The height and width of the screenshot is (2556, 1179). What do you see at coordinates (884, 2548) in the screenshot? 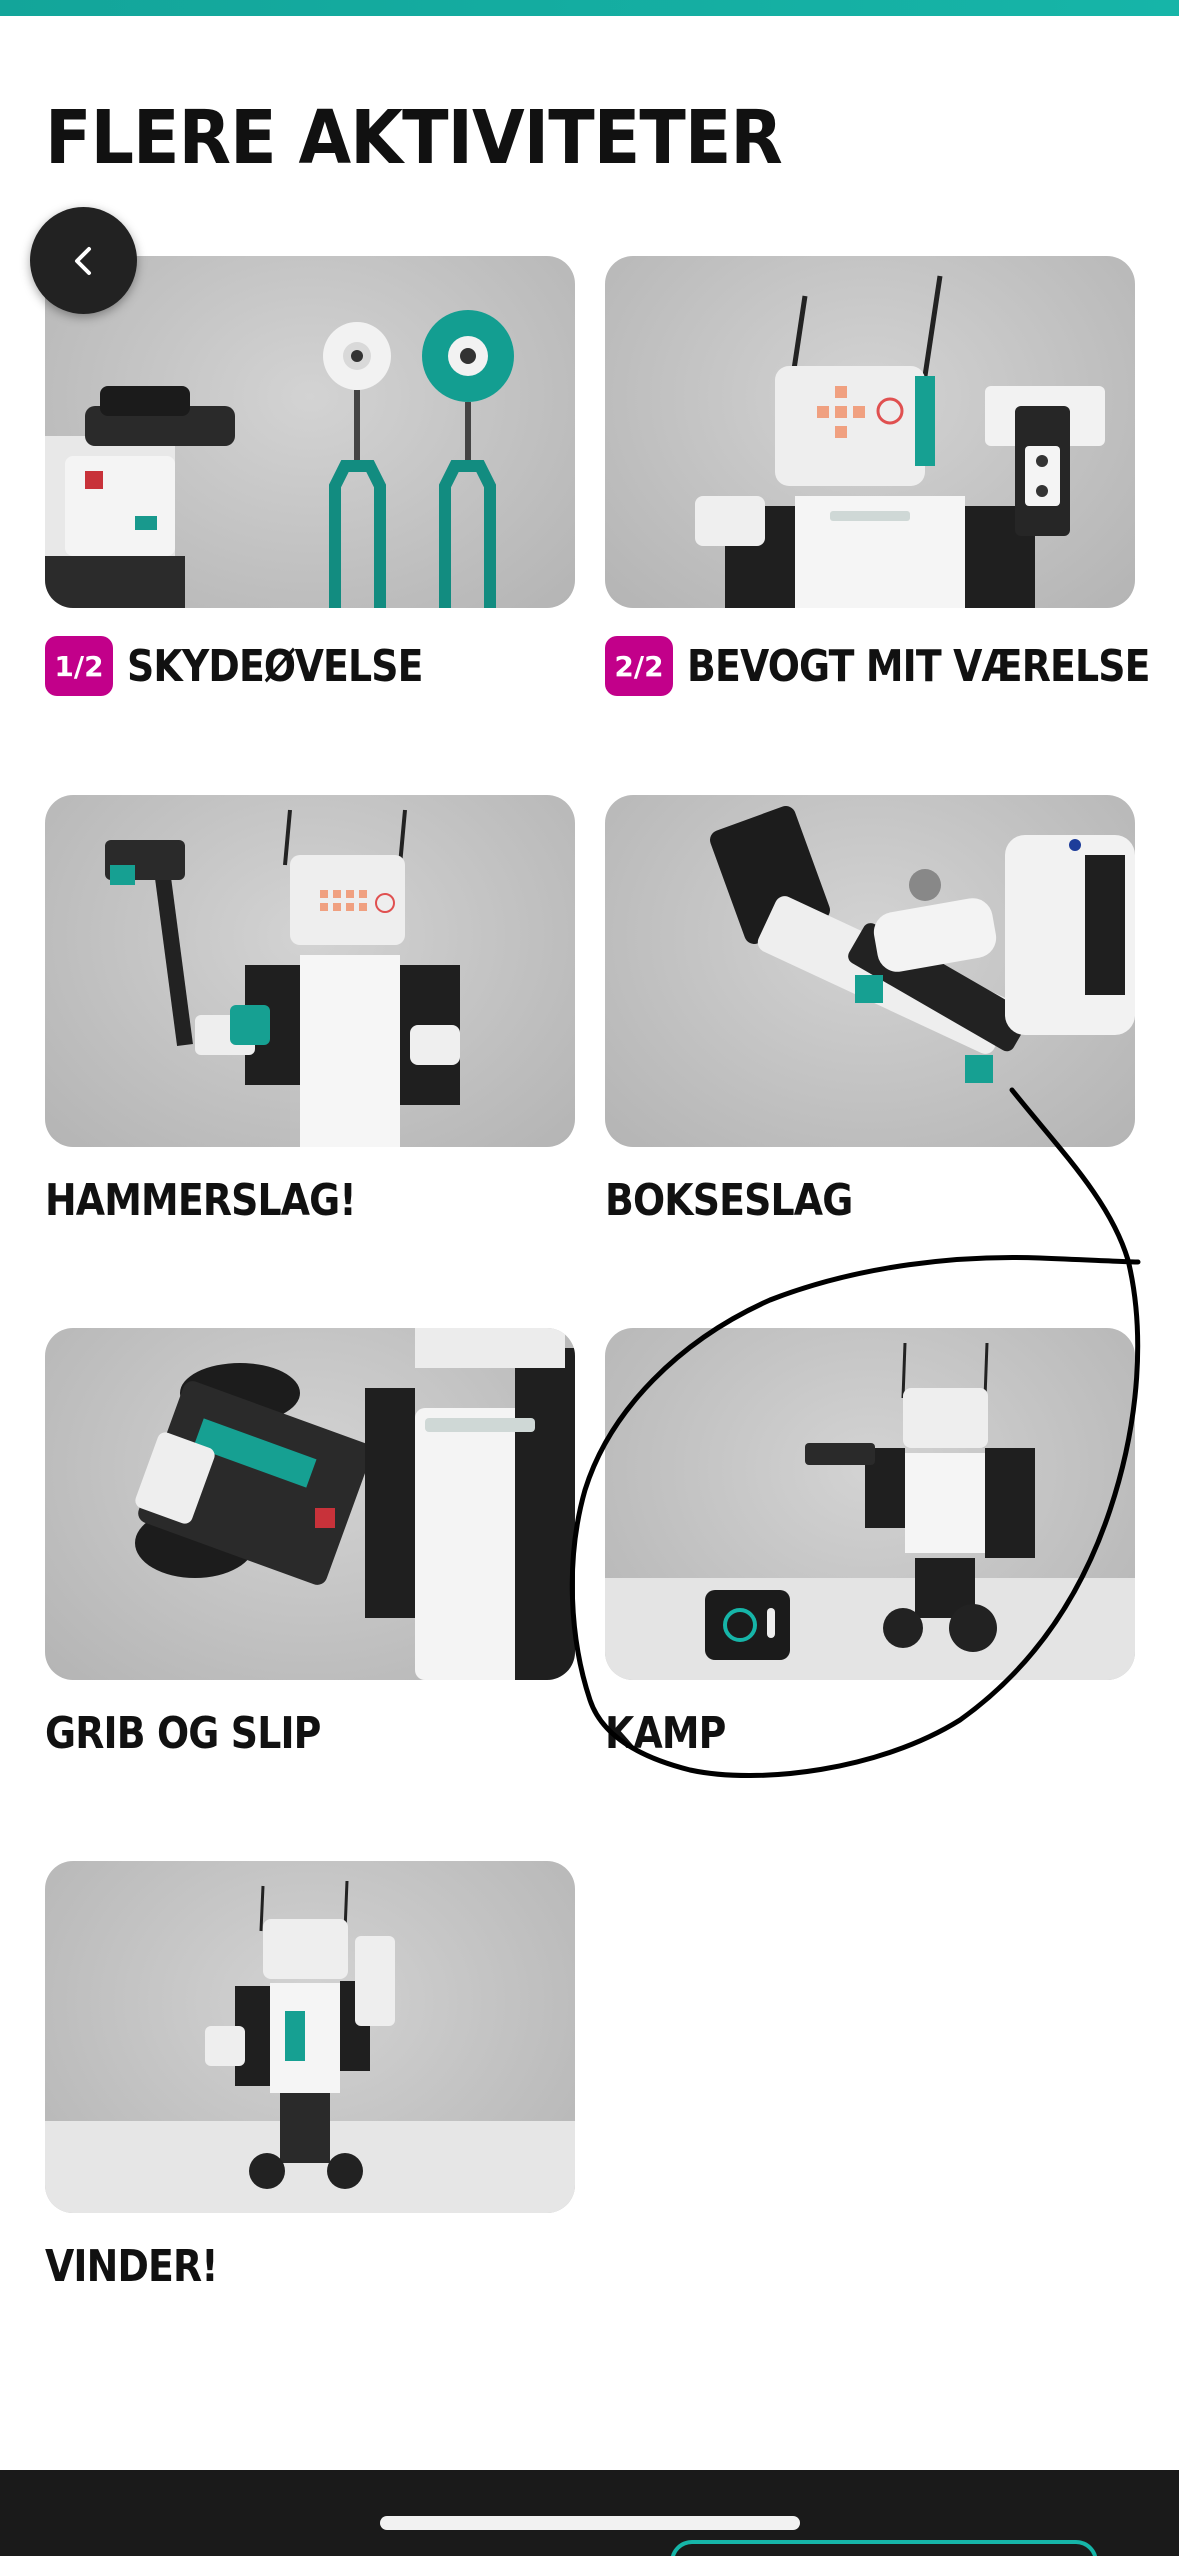
I see `bottom-accent-outline` at bounding box center [884, 2548].